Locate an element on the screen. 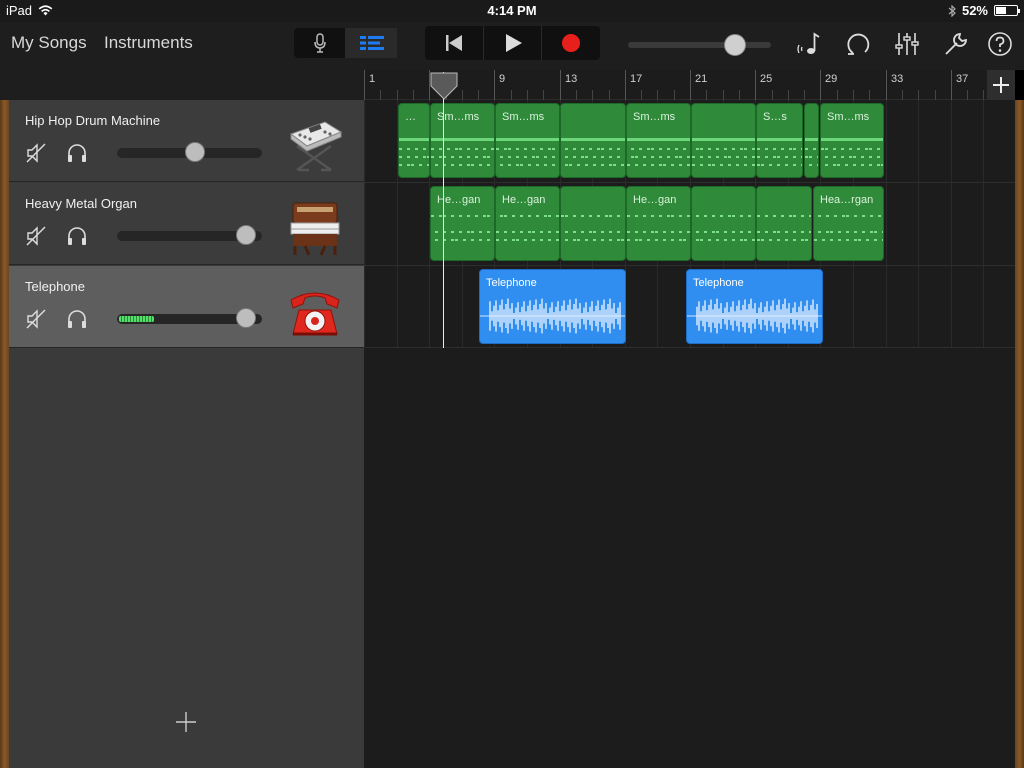  timeline-ruler: 15913172125293337 is located at coordinates (689, 85).